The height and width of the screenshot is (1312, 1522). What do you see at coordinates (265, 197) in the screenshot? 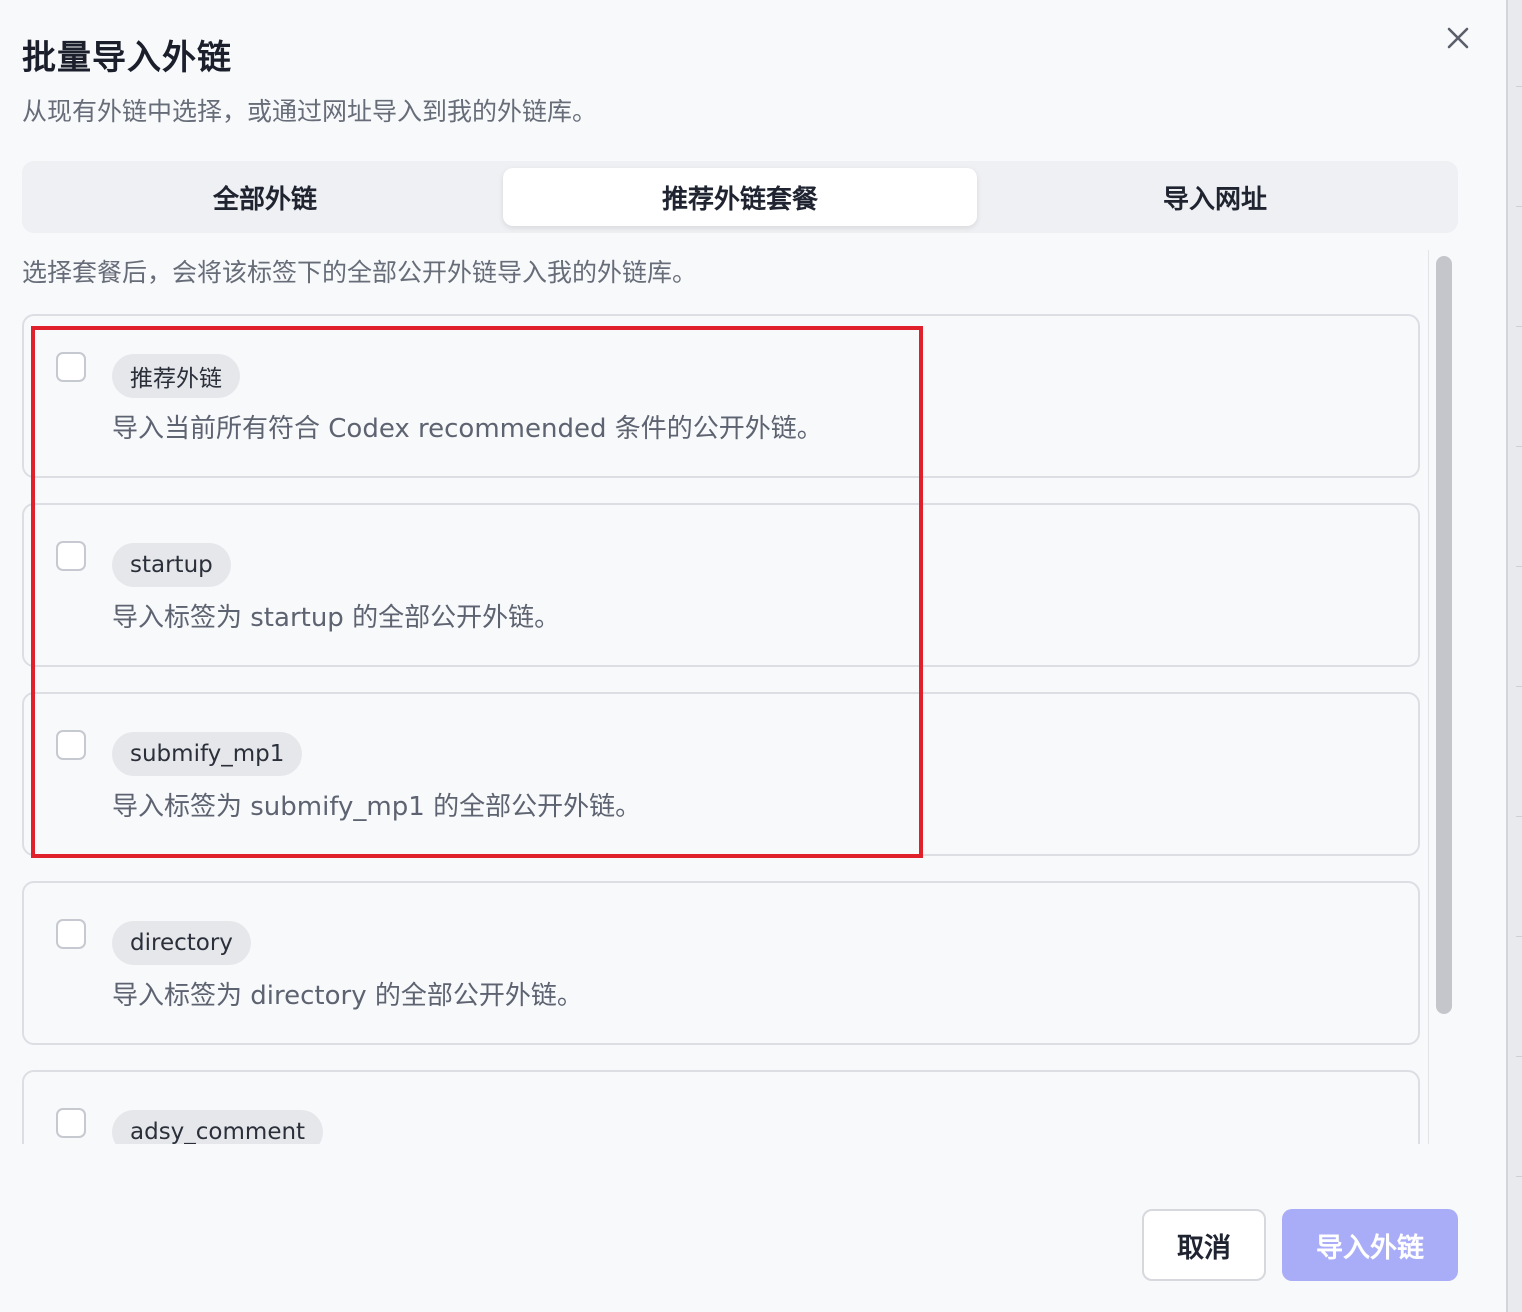
I see `tab-all-links: 全部外链` at bounding box center [265, 197].